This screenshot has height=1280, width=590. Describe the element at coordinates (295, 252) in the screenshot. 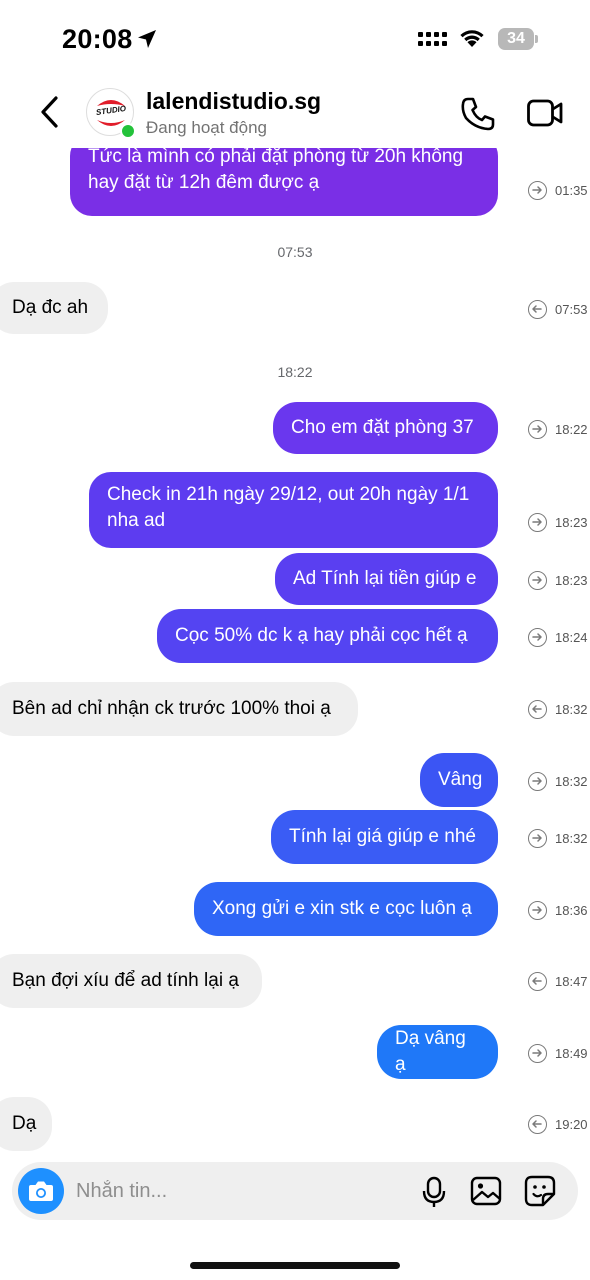

I see `time-separator: 07:53` at that location.